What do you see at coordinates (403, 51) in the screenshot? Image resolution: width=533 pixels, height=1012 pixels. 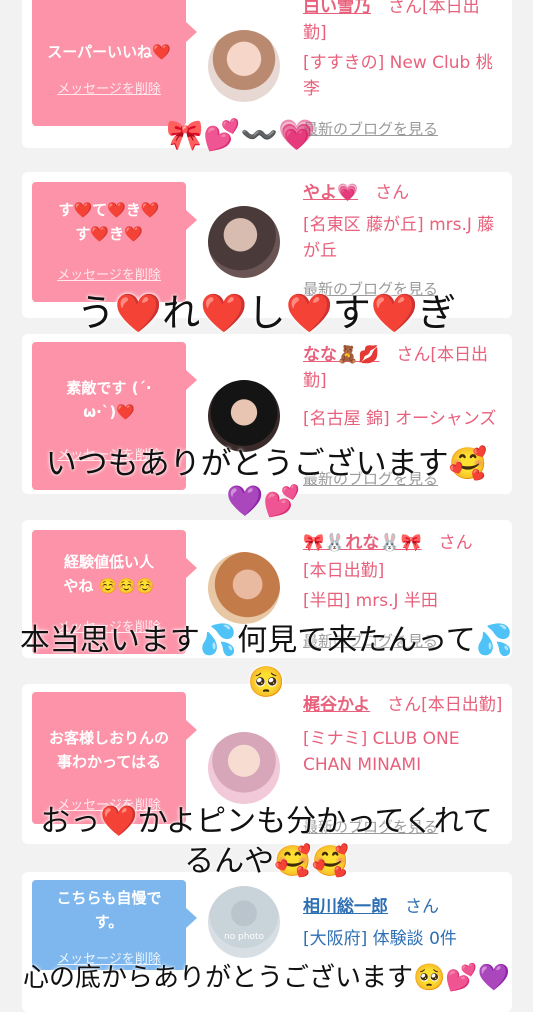 I see `profile-info: 白い雪乃 さん[本日出勤] [すすきの] New Club 桃李` at bounding box center [403, 51].